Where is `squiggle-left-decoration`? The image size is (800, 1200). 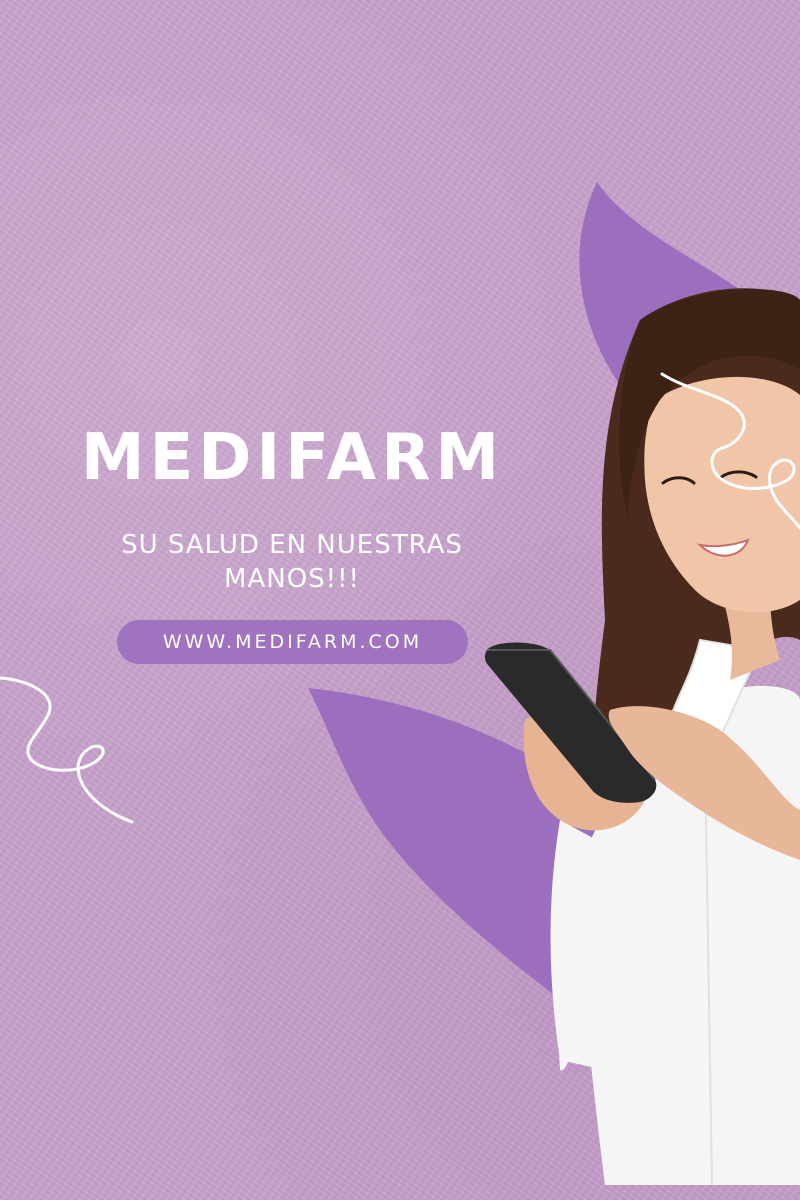 squiggle-left-decoration is located at coordinates (67, 750).